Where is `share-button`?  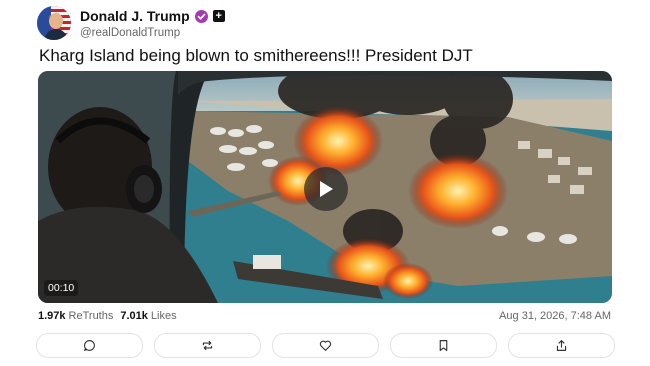
share-button is located at coordinates (561, 345).